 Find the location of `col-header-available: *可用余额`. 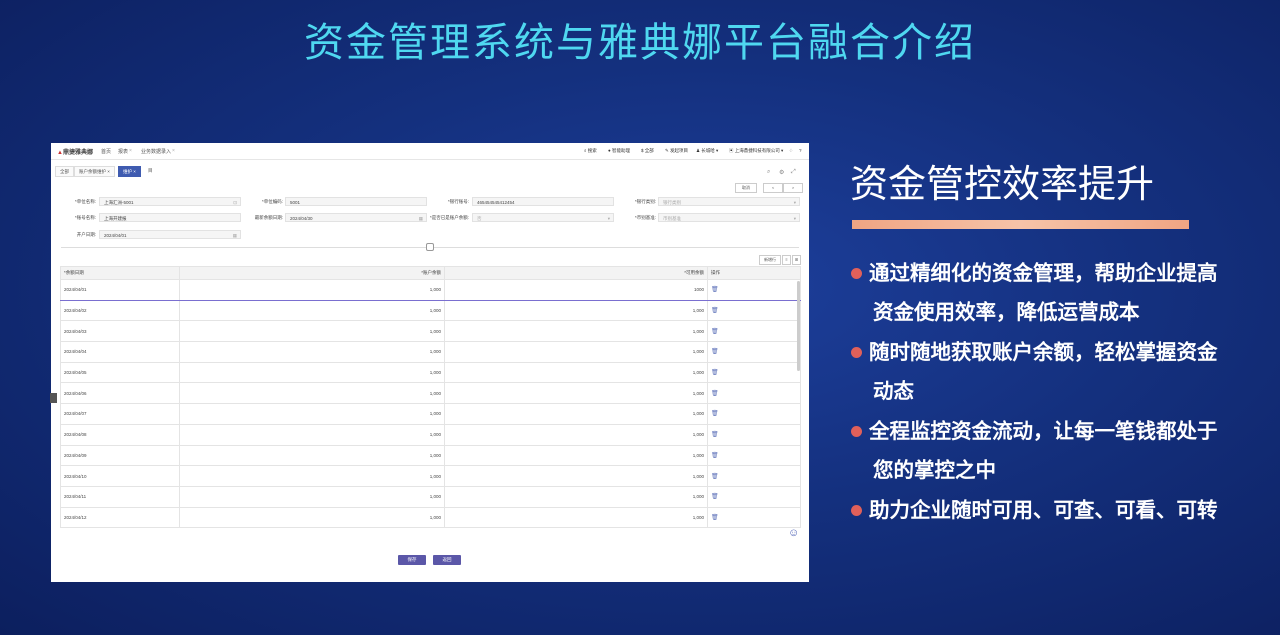

col-header-available: *可用余额 is located at coordinates (576, 273).